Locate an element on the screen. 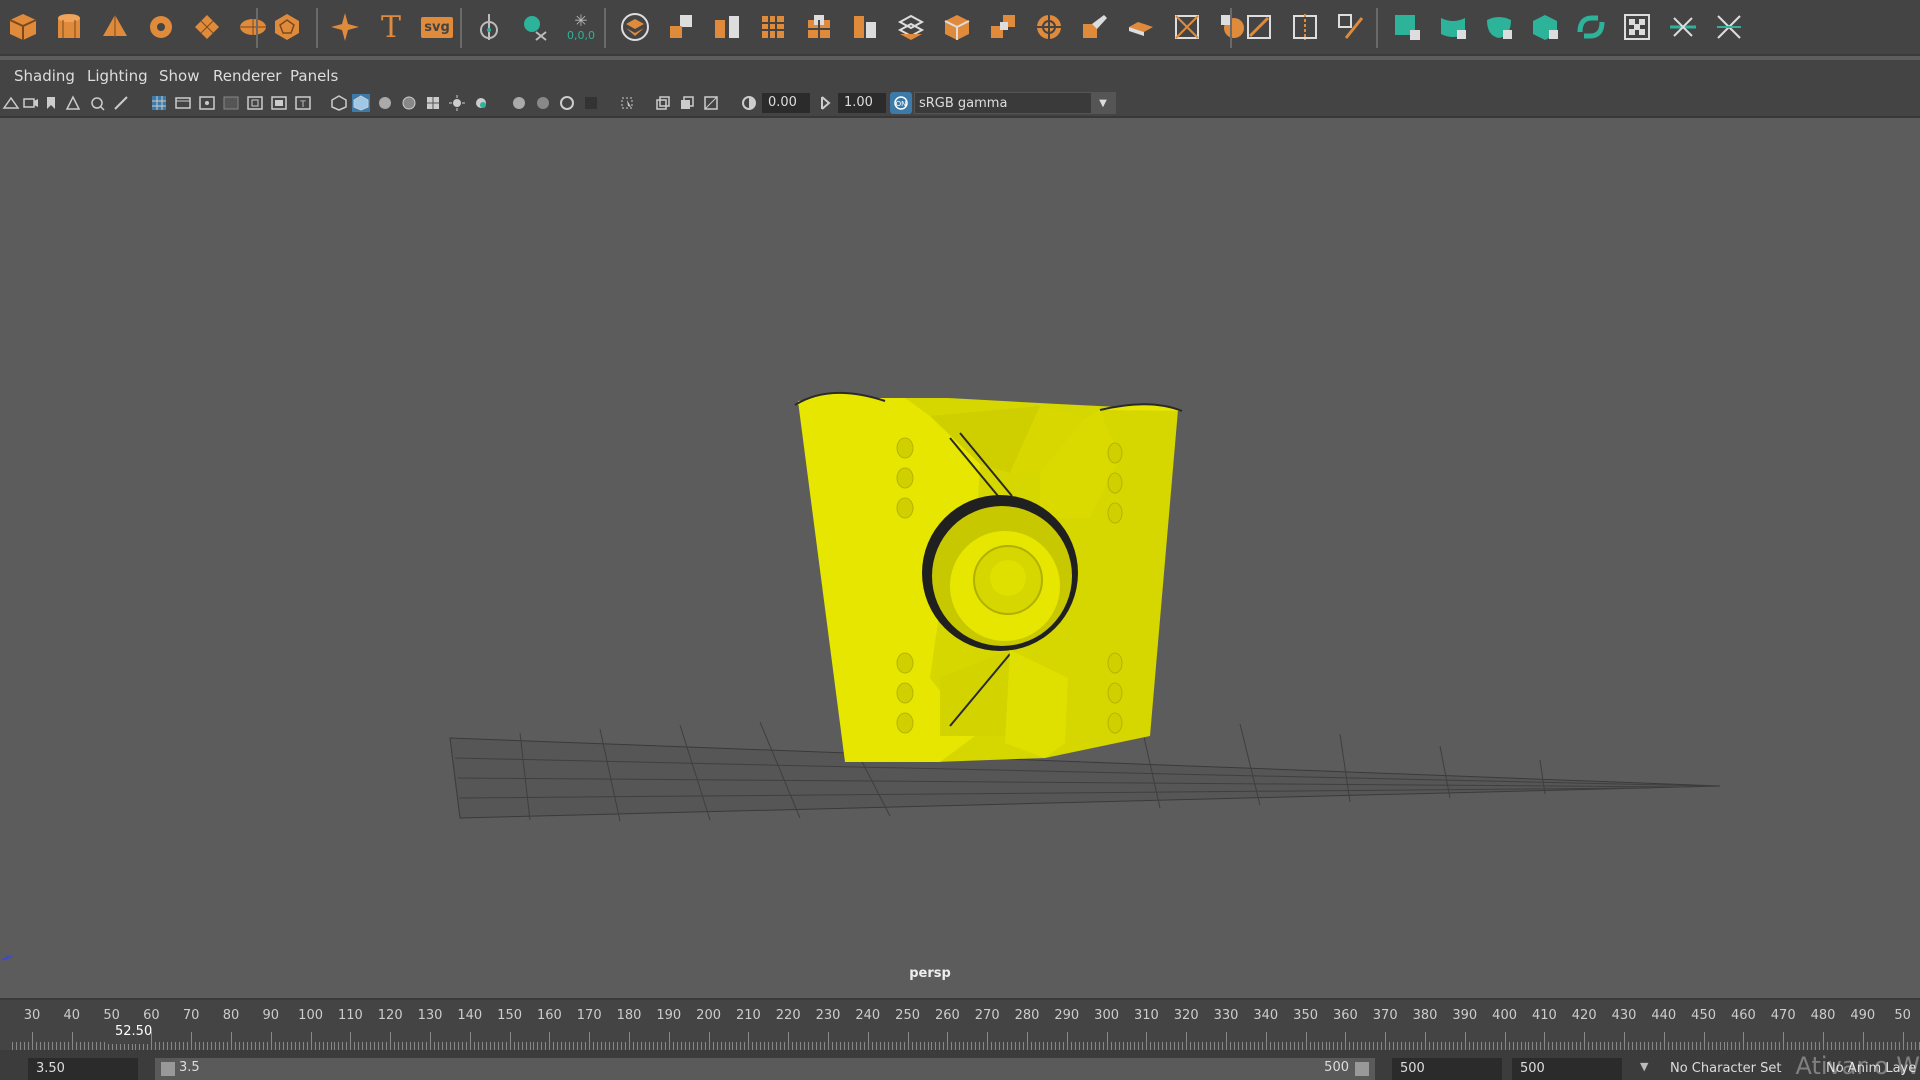 The width and height of the screenshot is (1920, 1080). xray-icon is located at coordinates (663, 103).